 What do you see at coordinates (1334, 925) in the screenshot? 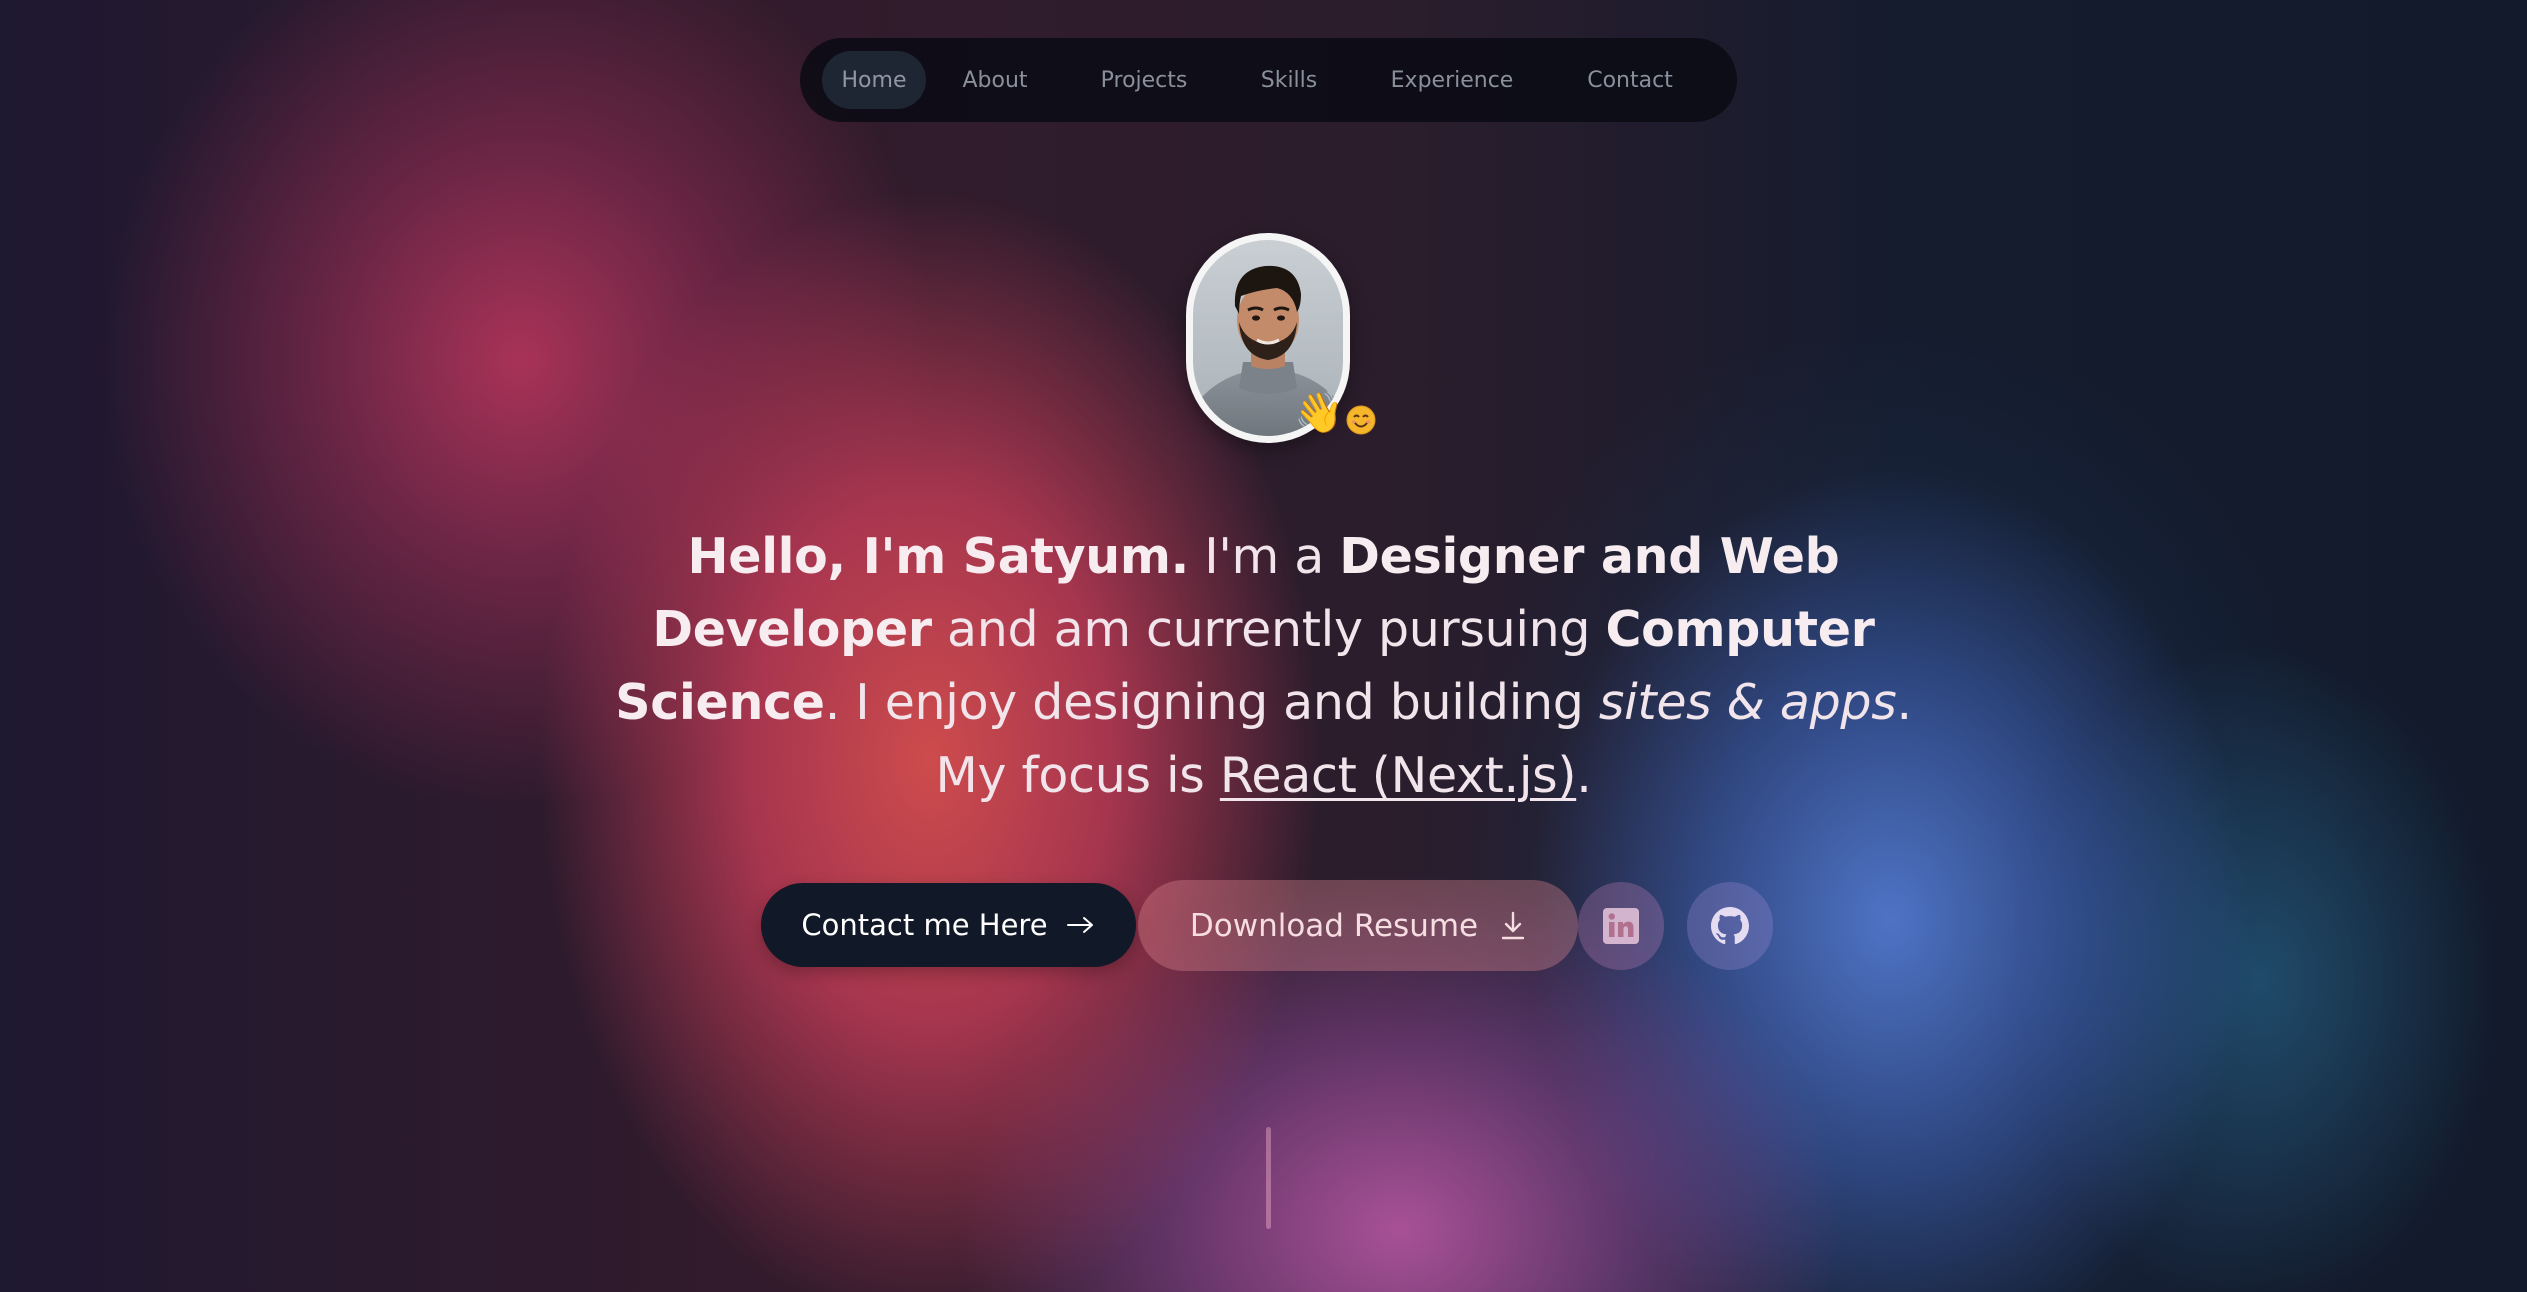
I see `download-resume-label: Download Resume` at bounding box center [1334, 925].